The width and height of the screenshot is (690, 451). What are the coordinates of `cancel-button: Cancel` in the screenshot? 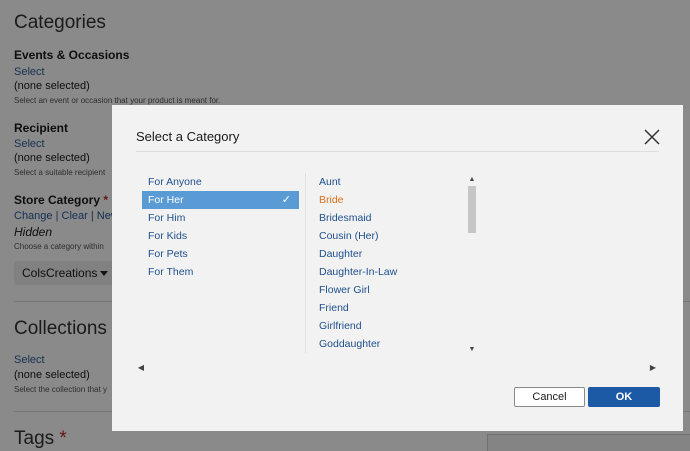 It's located at (549, 397).